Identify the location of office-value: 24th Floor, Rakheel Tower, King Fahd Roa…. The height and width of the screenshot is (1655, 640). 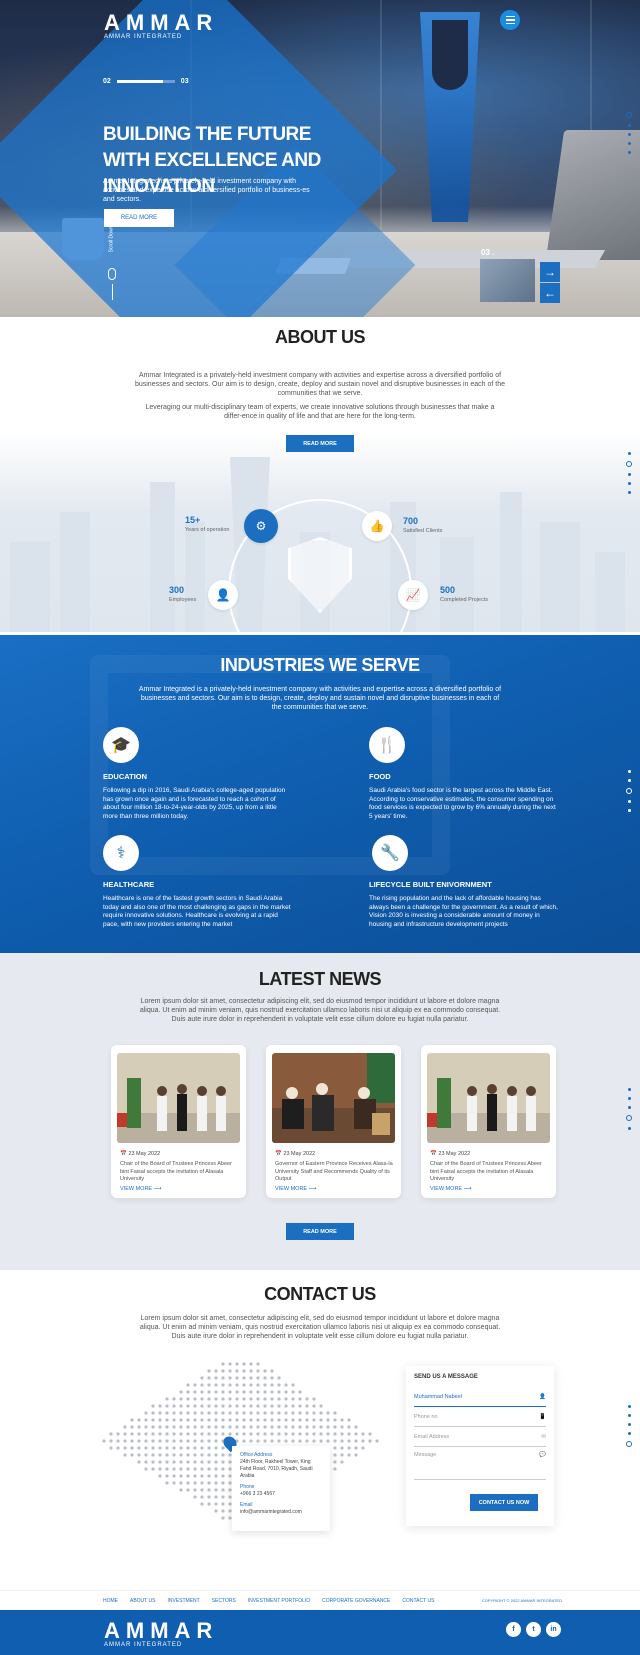
(276, 1469).